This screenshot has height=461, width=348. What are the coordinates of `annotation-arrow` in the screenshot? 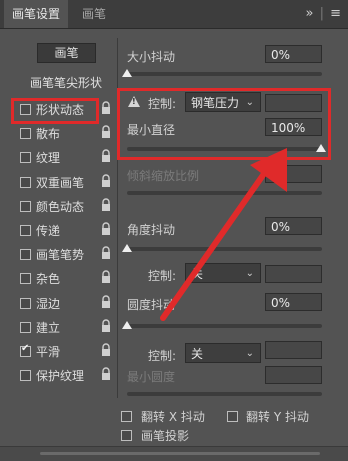 It's located at (223, 234).